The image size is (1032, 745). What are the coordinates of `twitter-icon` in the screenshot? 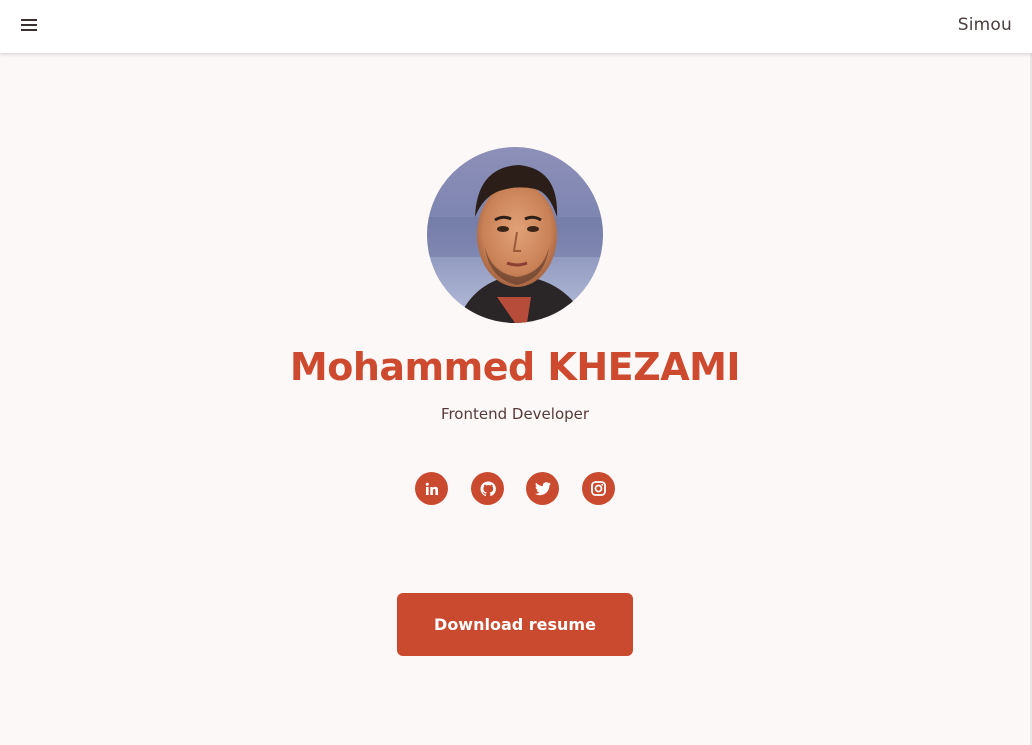 It's located at (542, 488).